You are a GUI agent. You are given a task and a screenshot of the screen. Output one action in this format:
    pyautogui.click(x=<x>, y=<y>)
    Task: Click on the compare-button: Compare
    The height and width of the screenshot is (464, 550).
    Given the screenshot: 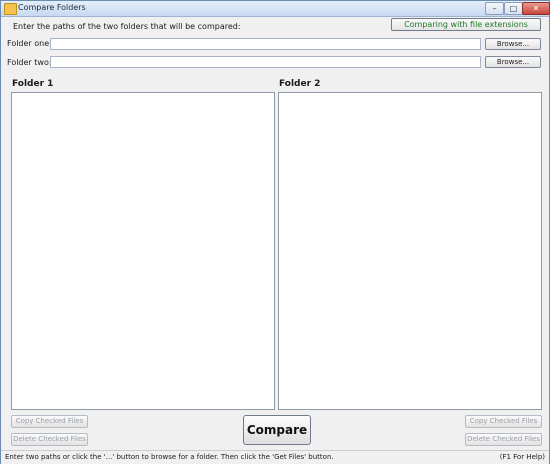 What is the action you would take?
    pyautogui.click(x=277, y=430)
    